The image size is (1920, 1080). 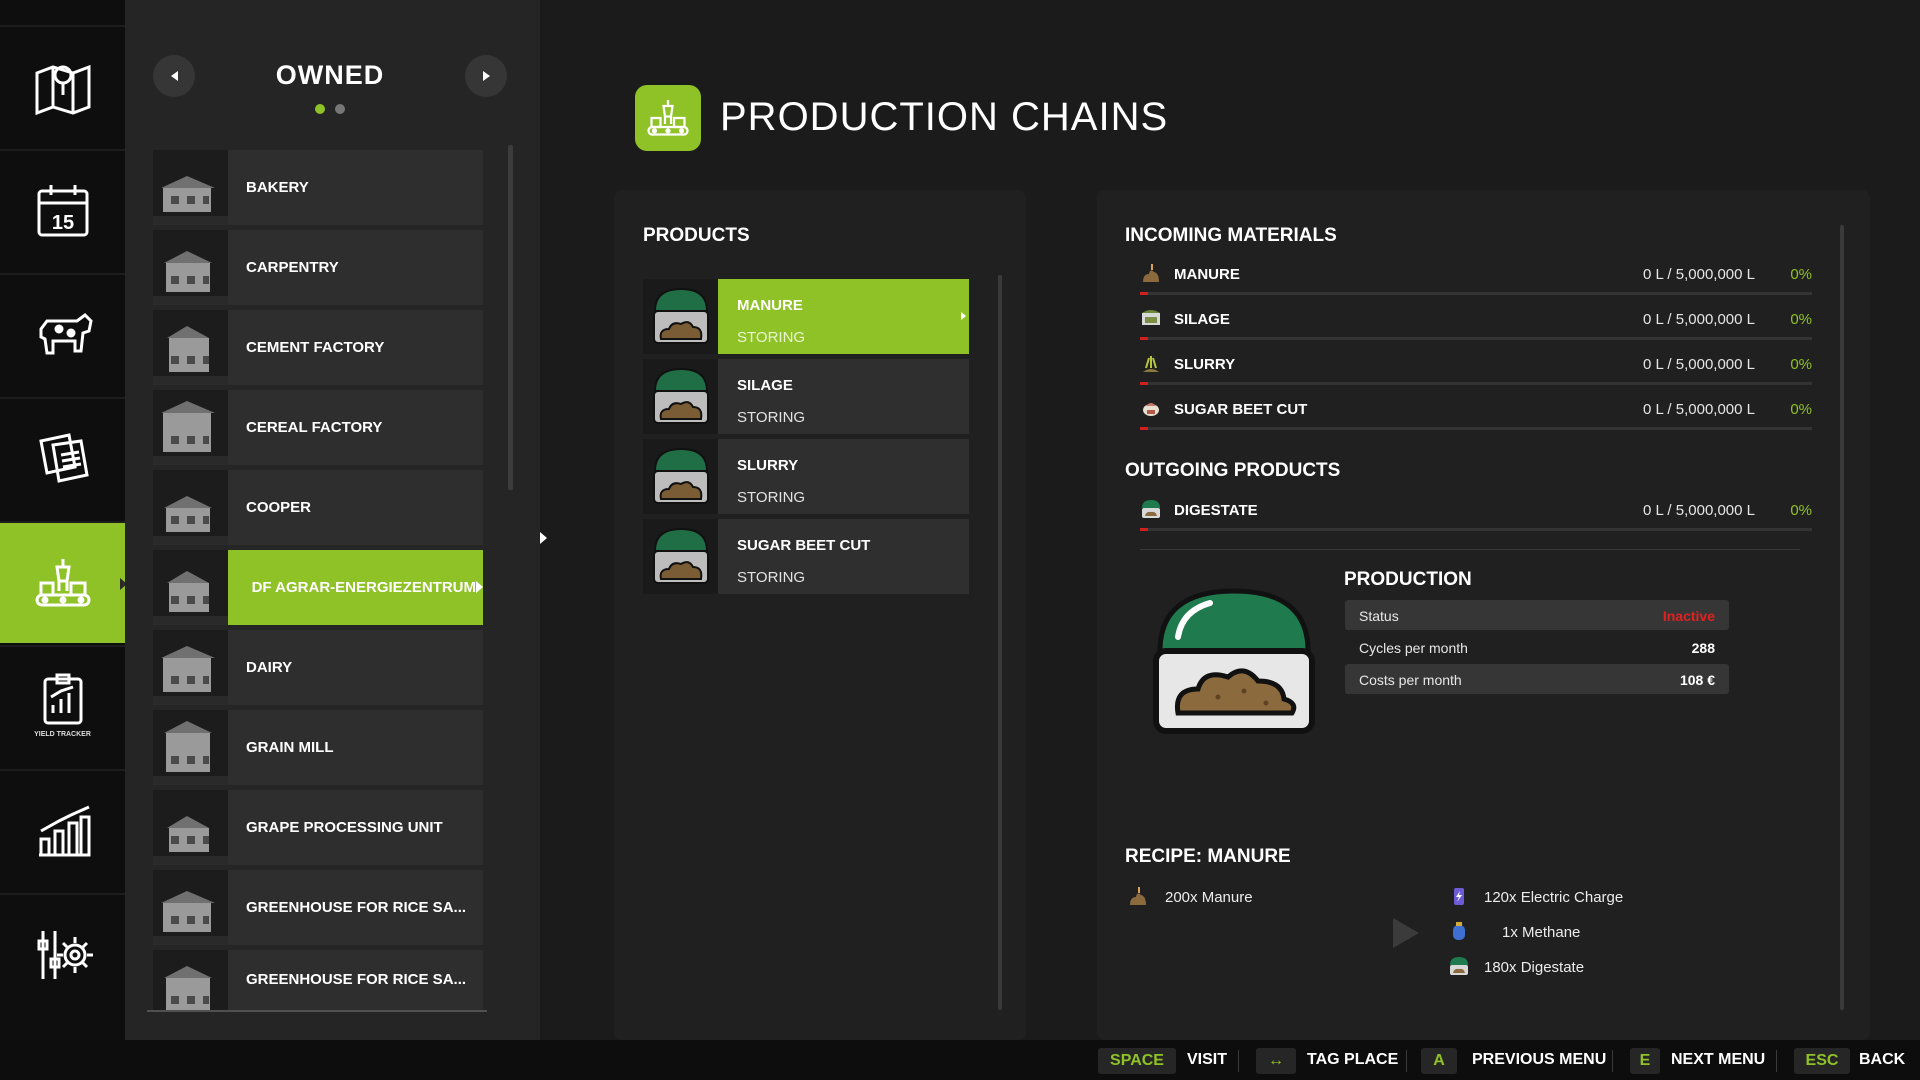 What do you see at coordinates (62, 90) in the screenshot?
I see `map-icon` at bounding box center [62, 90].